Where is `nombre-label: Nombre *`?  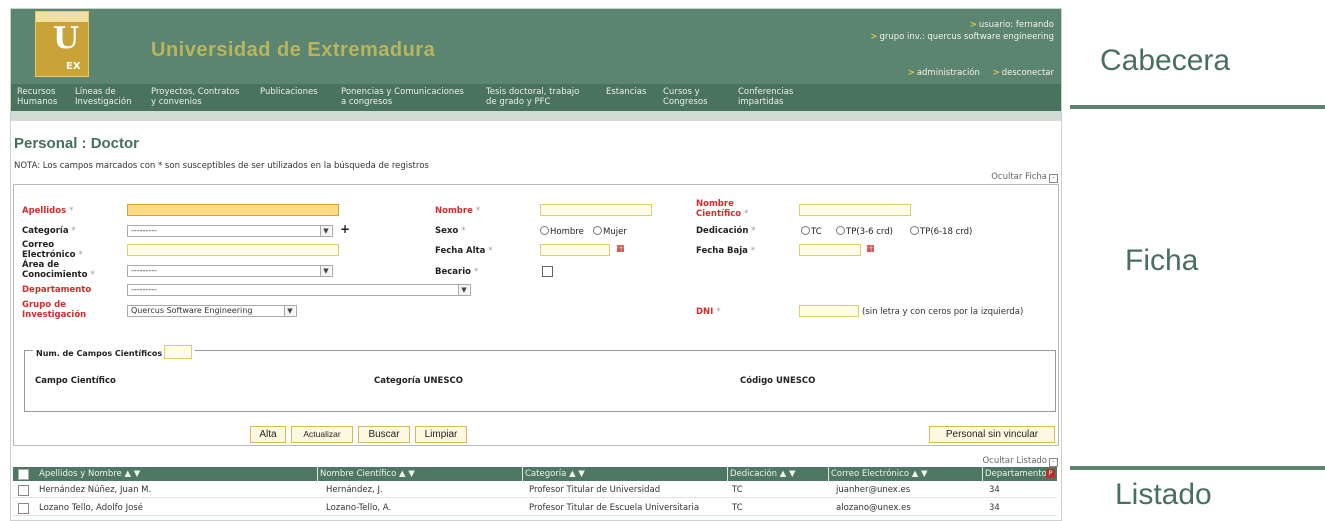 nombre-label: Nombre * is located at coordinates (458, 211).